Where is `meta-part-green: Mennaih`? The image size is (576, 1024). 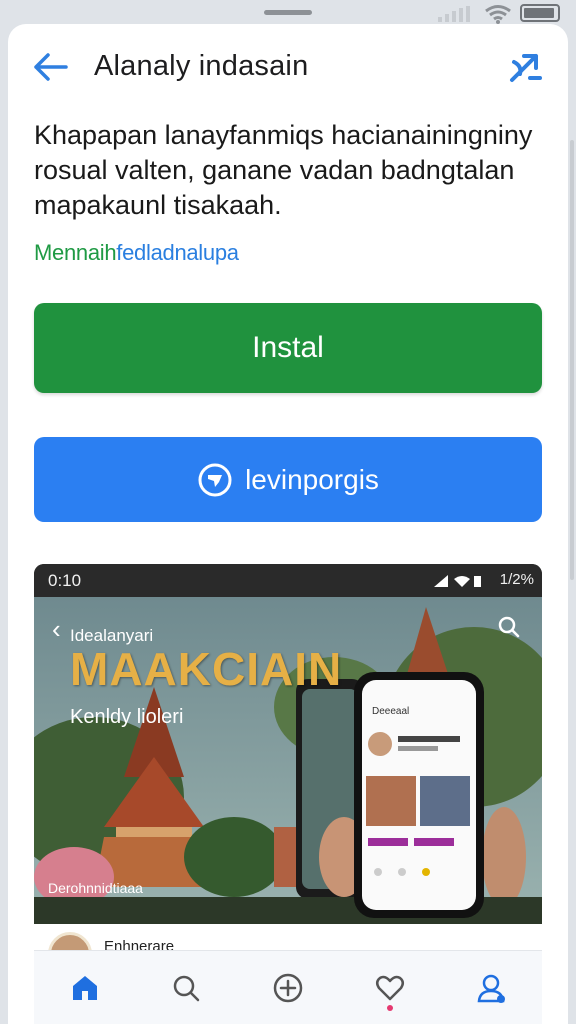
meta-part-green: Mennaih is located at coordinates (75, 252).